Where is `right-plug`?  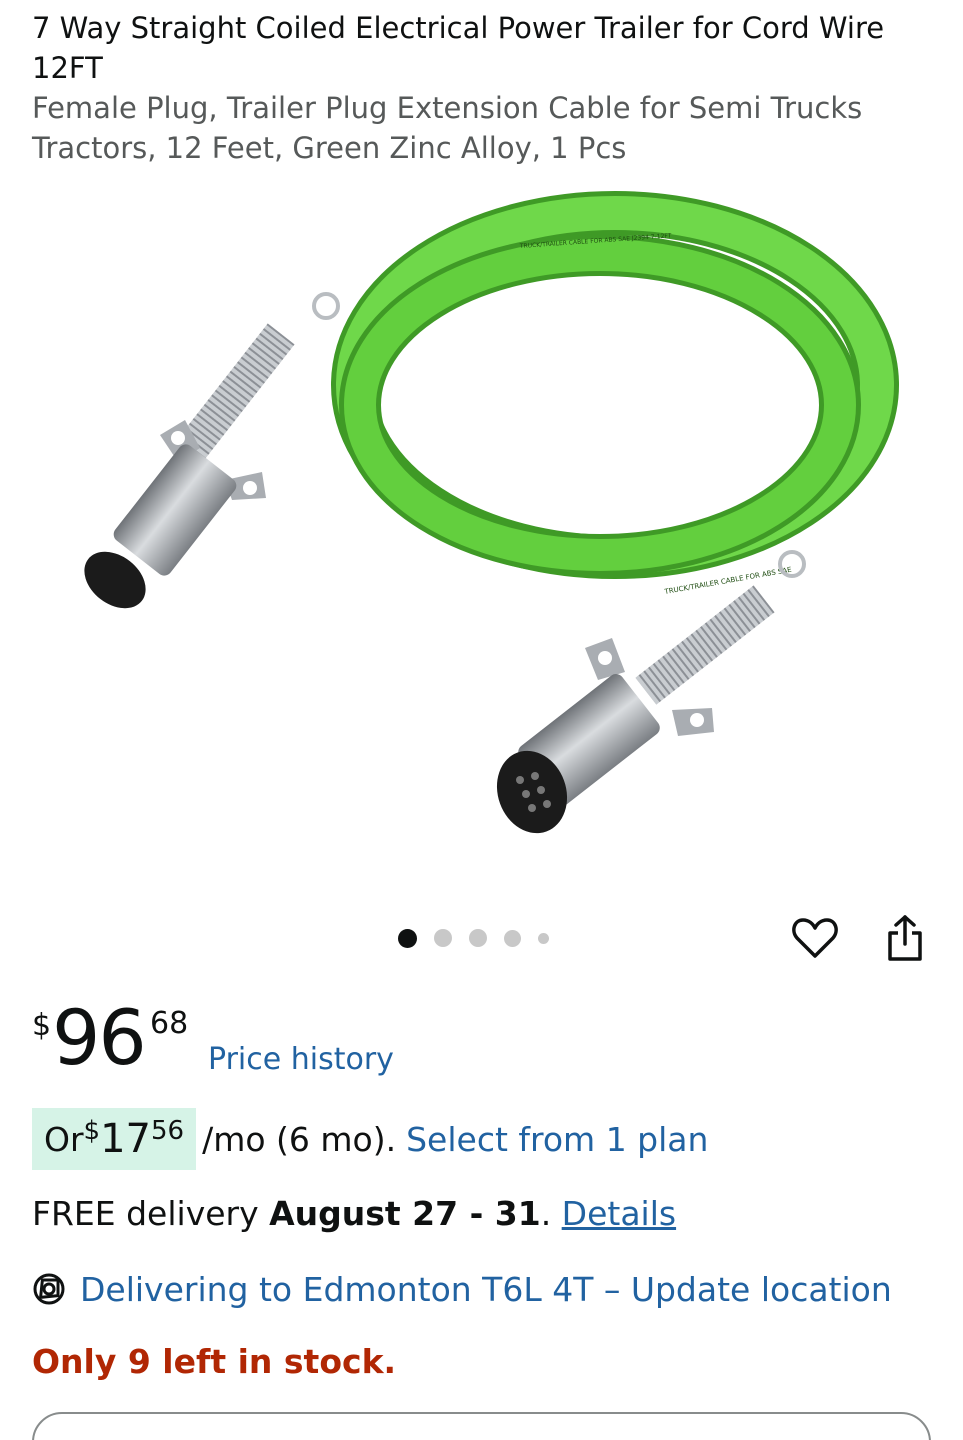
right-plug is located at coordinates (651, 692).